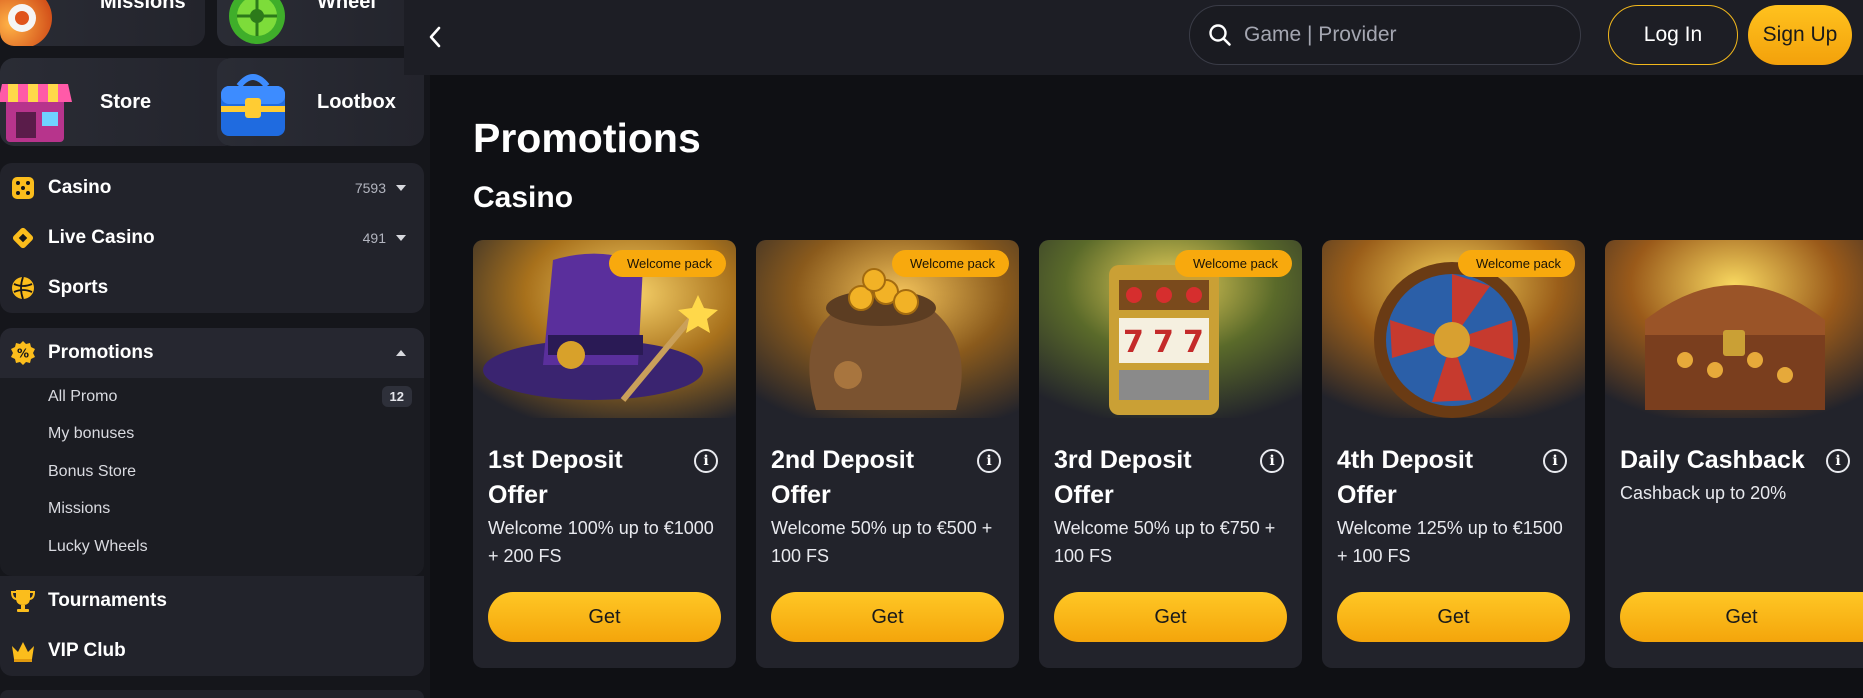 The width and height of the screenshot is (1863, 698). Describe the element at coordinates (212, 288) in the screenshot. I see `nav-sports: Sports` at that location.